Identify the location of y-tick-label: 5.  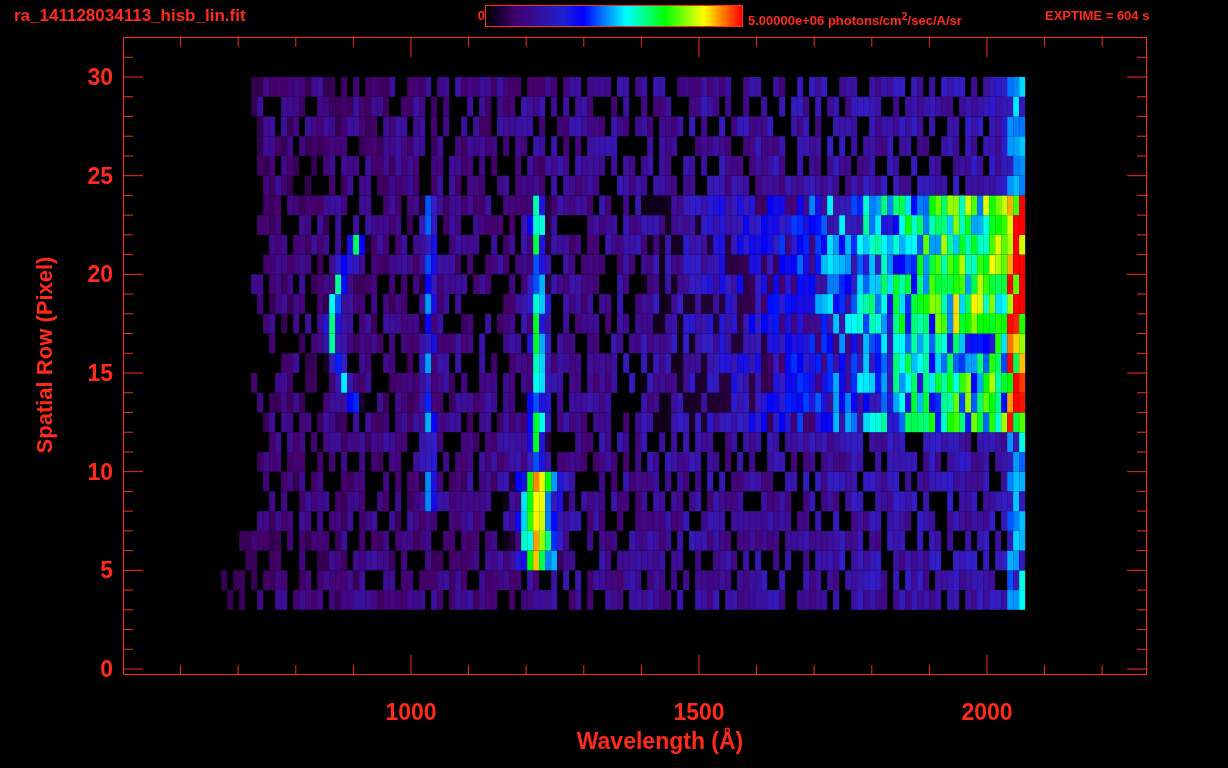
(106, 570).